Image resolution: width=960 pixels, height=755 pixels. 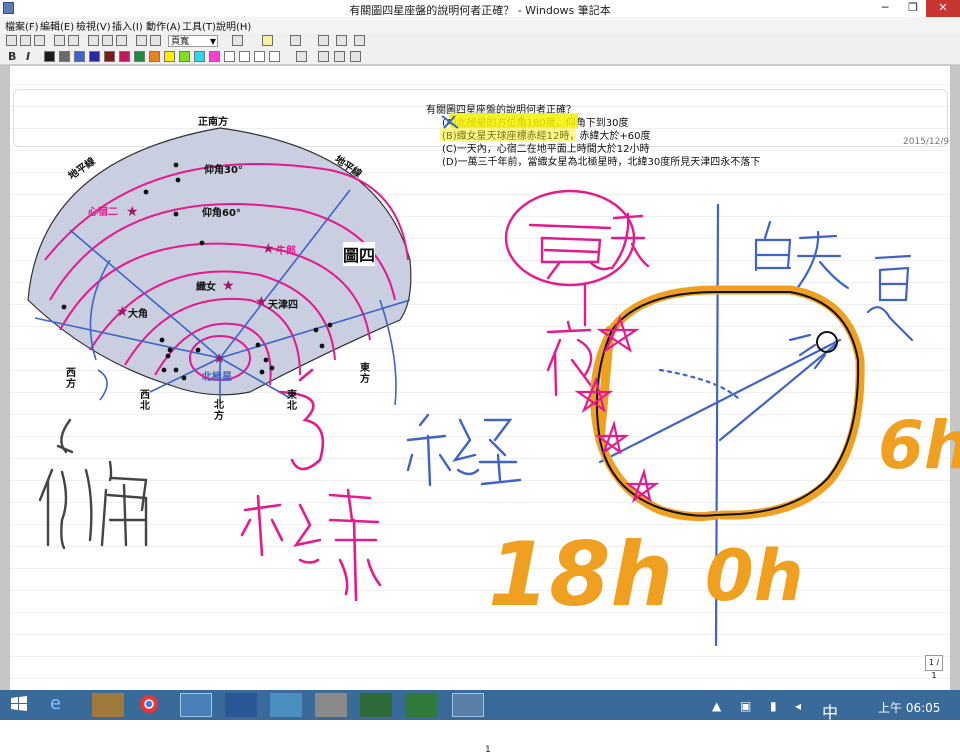 What do you see at coordinates (580, 574) in the screenshot?
I see `label-18h: 18h` at bounding box center [580, 574].